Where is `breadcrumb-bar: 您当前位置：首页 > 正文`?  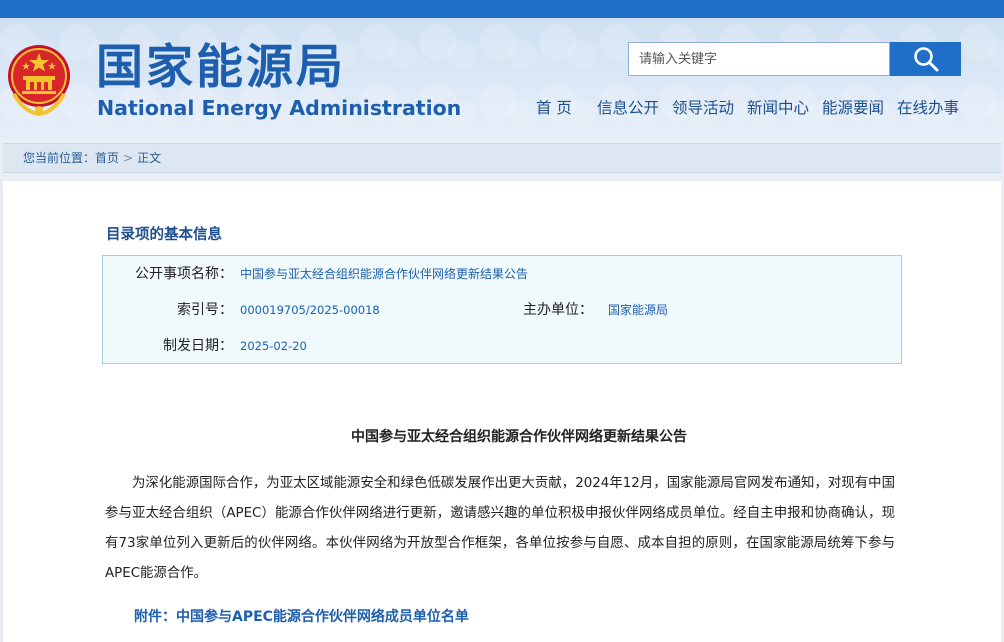
breadcrumb-bar: 您当前位置：首页 > 正文 is located at coordinates (502, 158).